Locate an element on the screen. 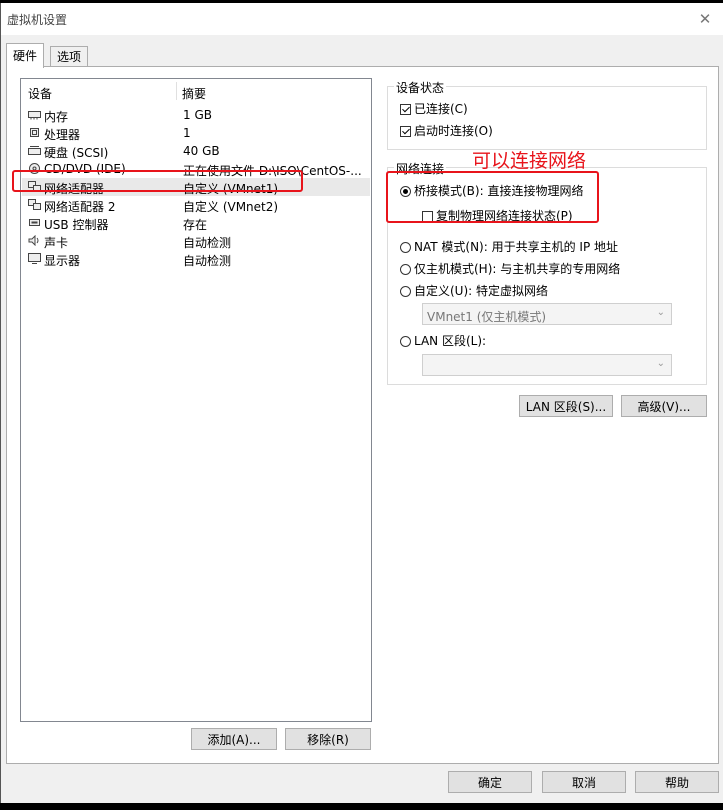  column-header-summary: 摘要 is located at coordinates (194, 93).